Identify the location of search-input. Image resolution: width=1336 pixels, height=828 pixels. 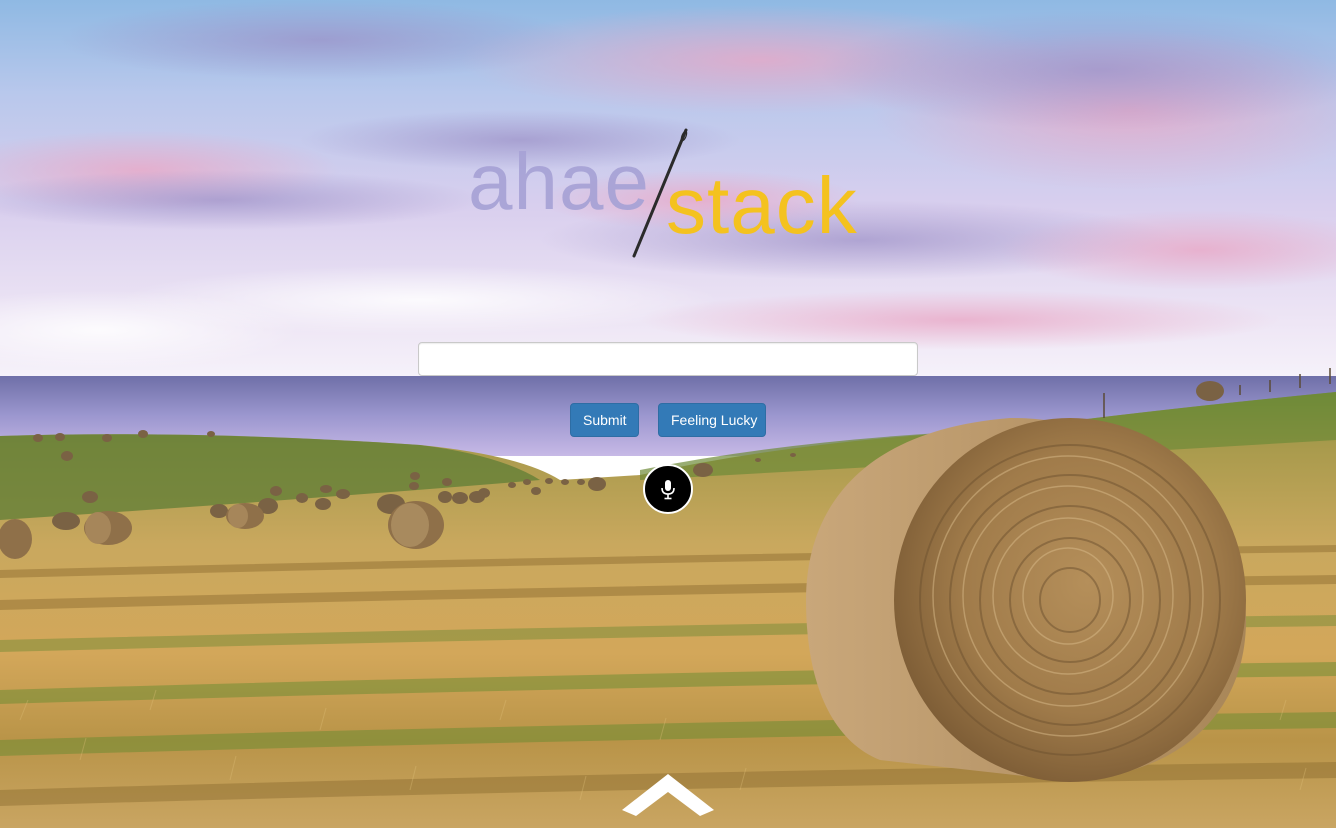
(668, 359).